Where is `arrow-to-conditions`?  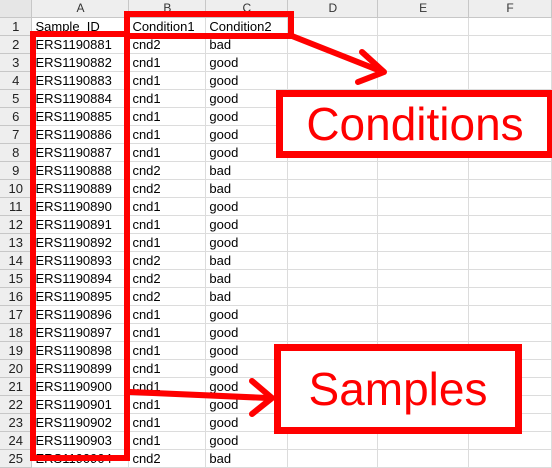
arrow-to-conditions is located at coordinates (338, 59).